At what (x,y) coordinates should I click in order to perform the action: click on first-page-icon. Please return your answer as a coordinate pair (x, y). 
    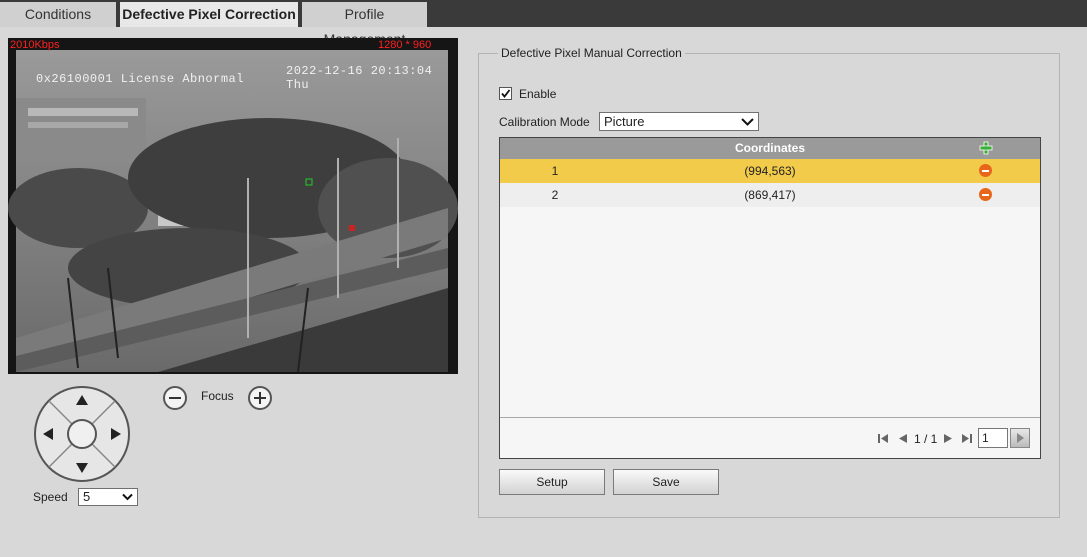
    Looking at the image, I should click on (883, 438).